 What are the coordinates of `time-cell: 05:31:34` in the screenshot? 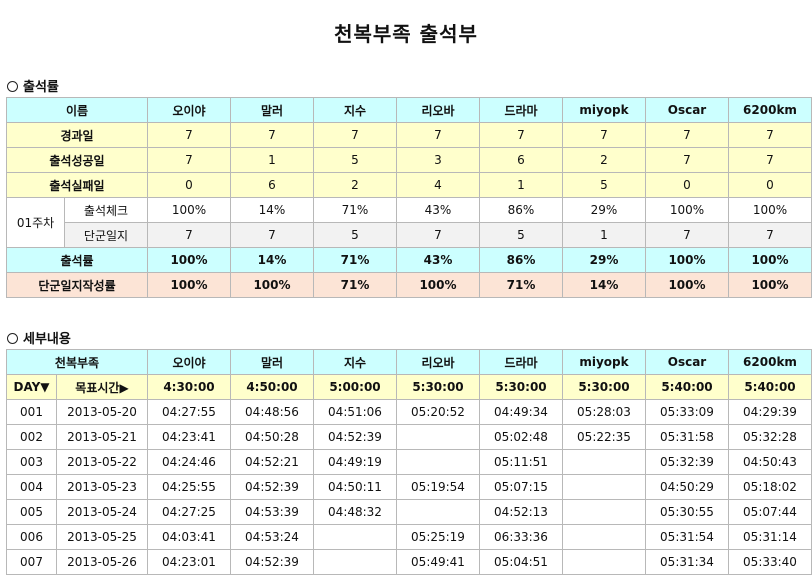 It's located at (687, 562).